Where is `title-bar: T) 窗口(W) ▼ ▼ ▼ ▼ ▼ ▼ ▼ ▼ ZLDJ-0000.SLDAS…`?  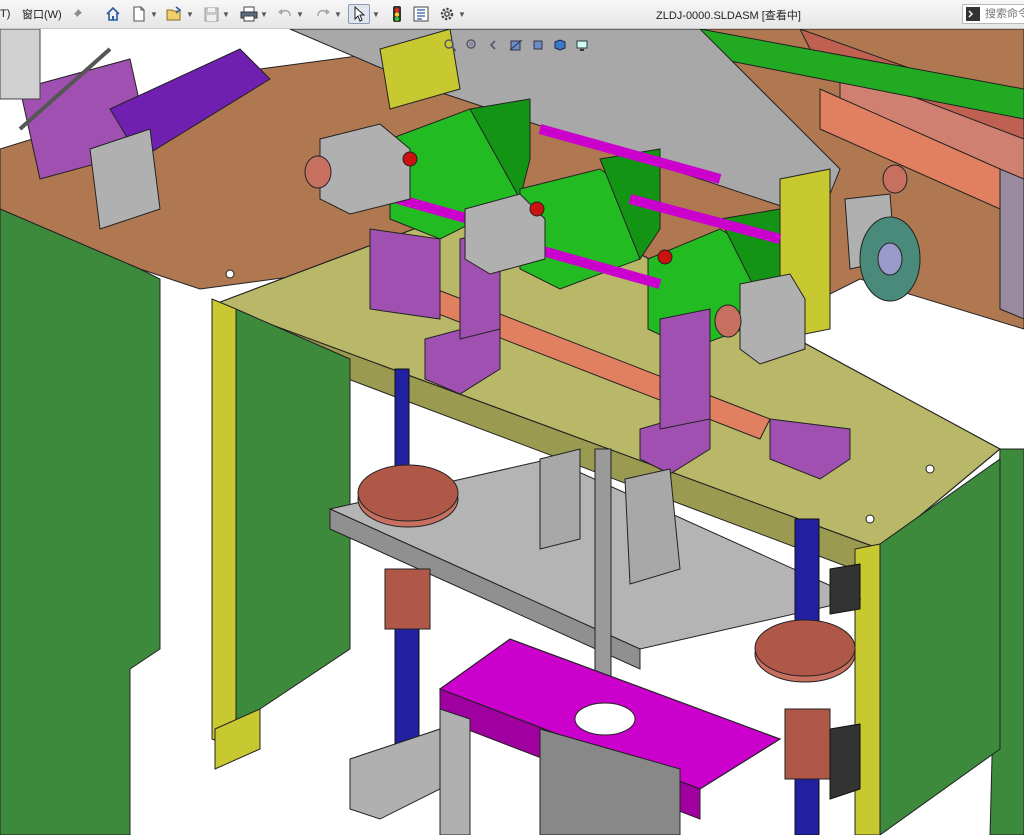 title-bar: T) 窗口(W) ▼ ▼ ▼ ▼ ▼ ▼ ▼ ▼ ZLDJ-0000.SLDAS… is located at coordinates (512, 14).